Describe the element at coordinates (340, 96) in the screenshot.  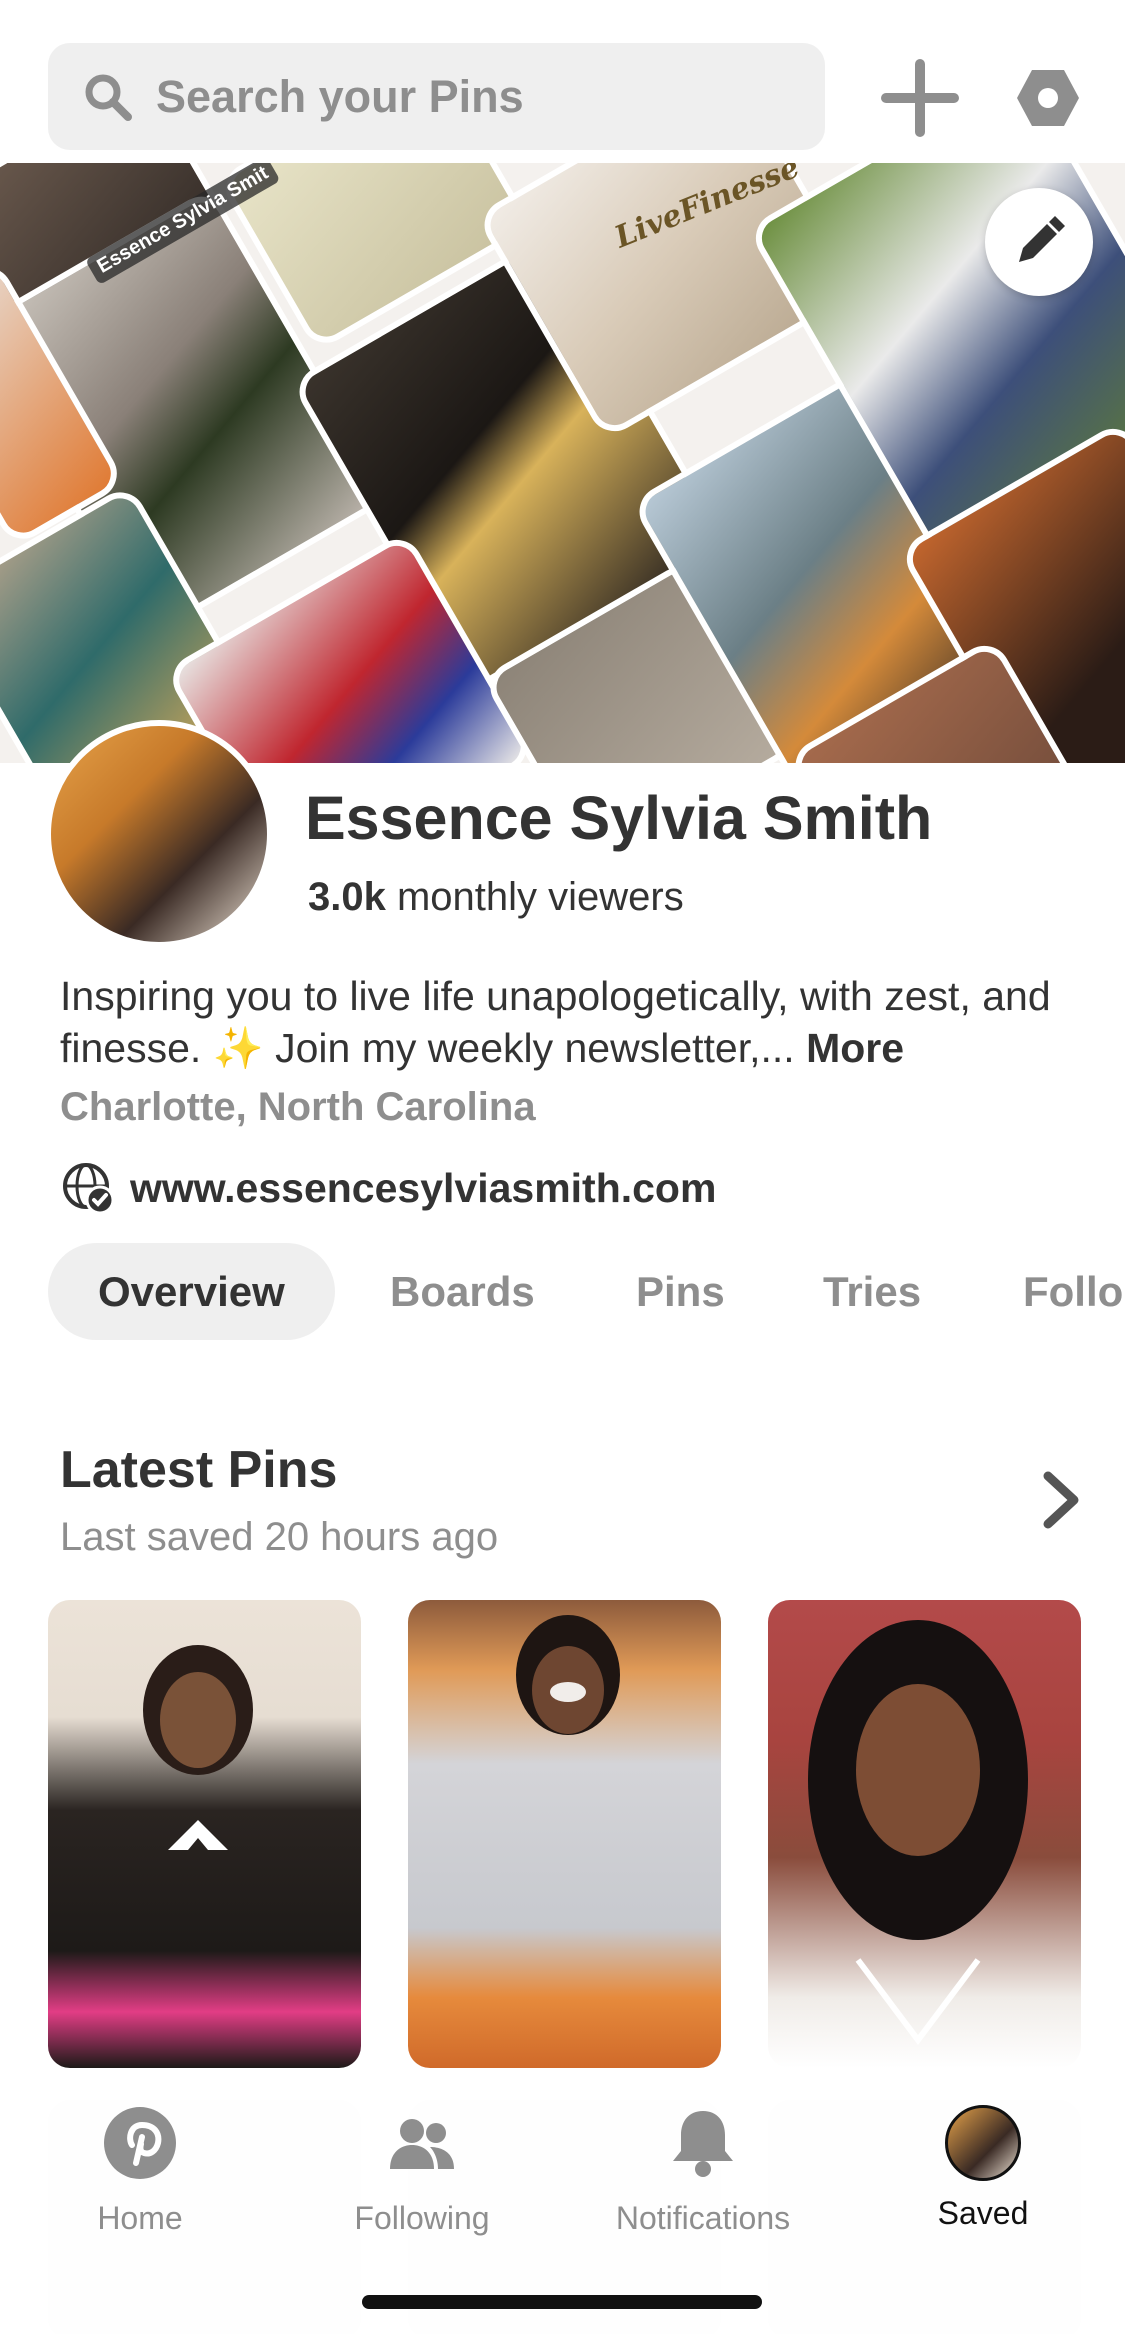
I see `search-placeholder: Search your Pins` at that location.